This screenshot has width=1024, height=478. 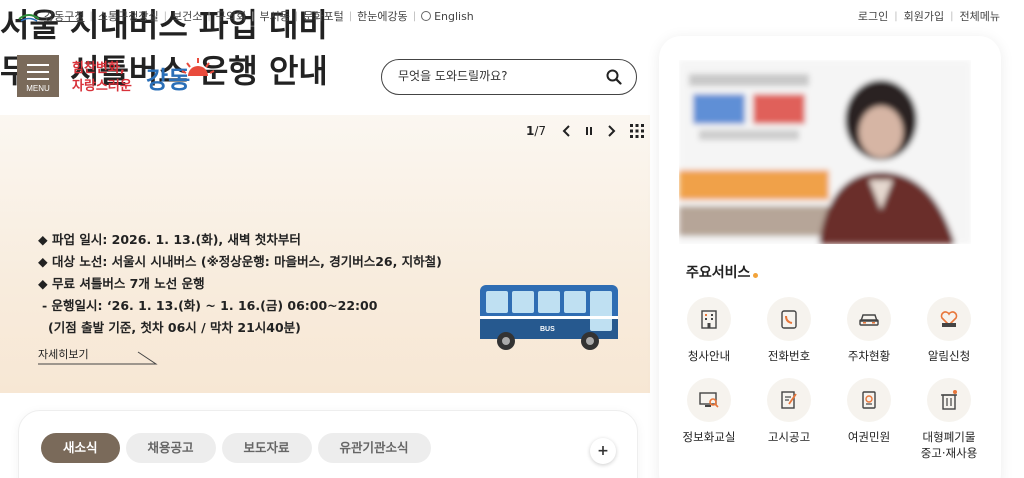 I want to click on service-label: 여권민원, so click(x=869, y=437).